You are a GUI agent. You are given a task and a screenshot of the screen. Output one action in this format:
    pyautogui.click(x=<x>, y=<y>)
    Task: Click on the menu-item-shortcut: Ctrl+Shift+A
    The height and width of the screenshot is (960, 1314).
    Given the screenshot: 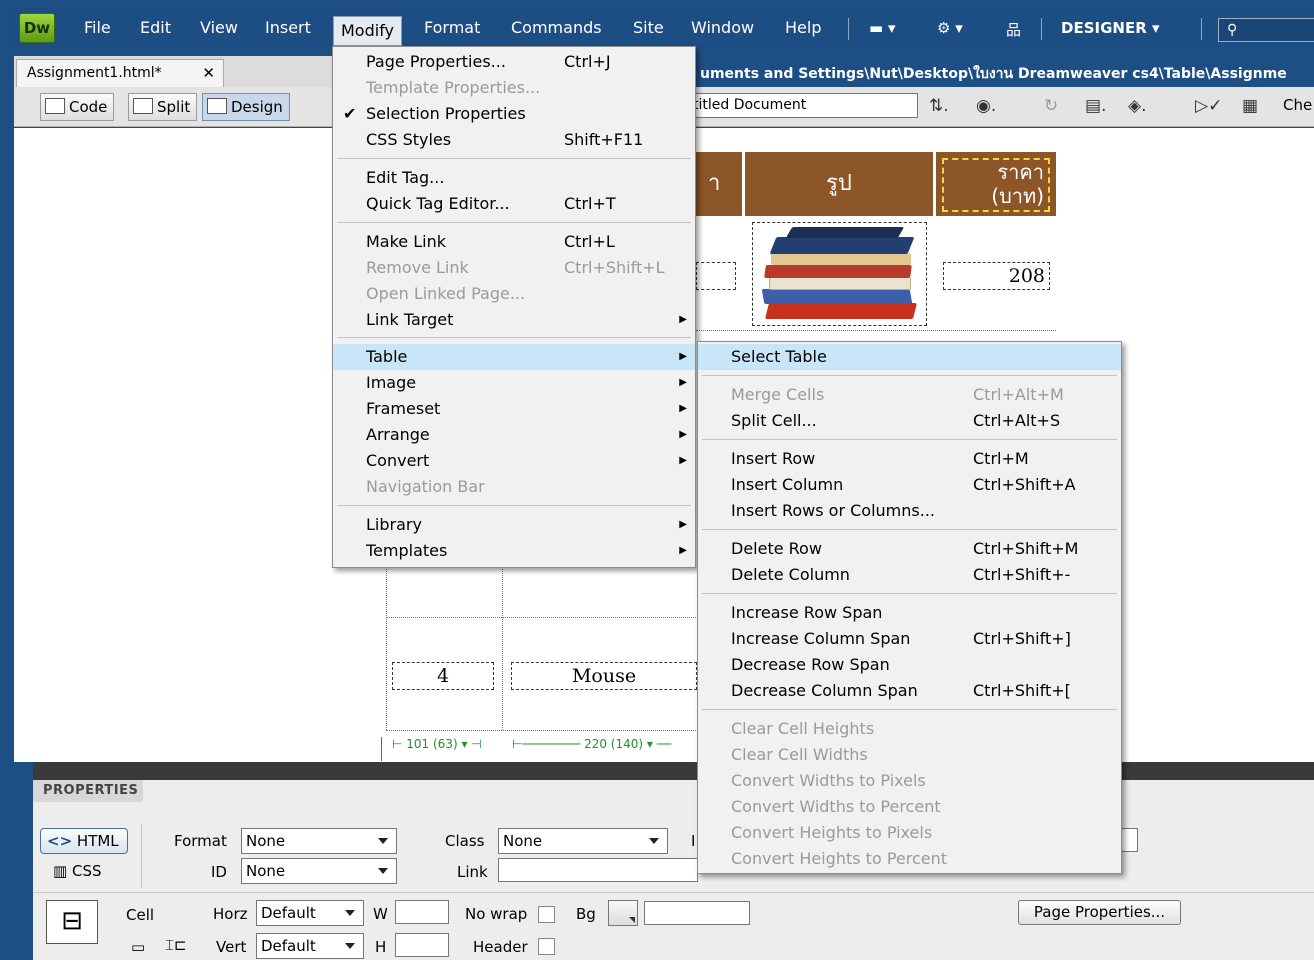 What is the action you would take?
    pyautogui.click(x=1024, y=484)
    